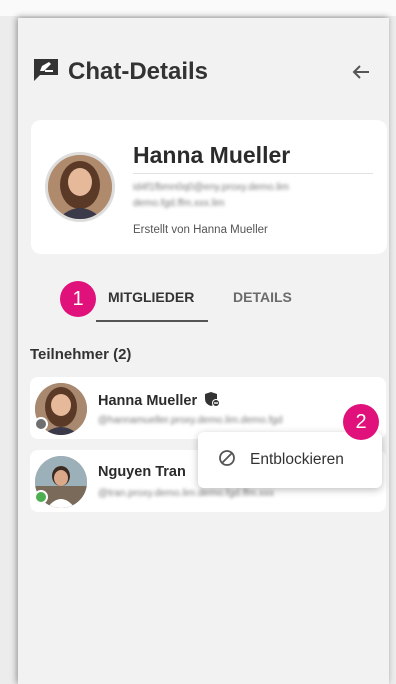  I want to click on chat-edit-icon, so click(46, 72).